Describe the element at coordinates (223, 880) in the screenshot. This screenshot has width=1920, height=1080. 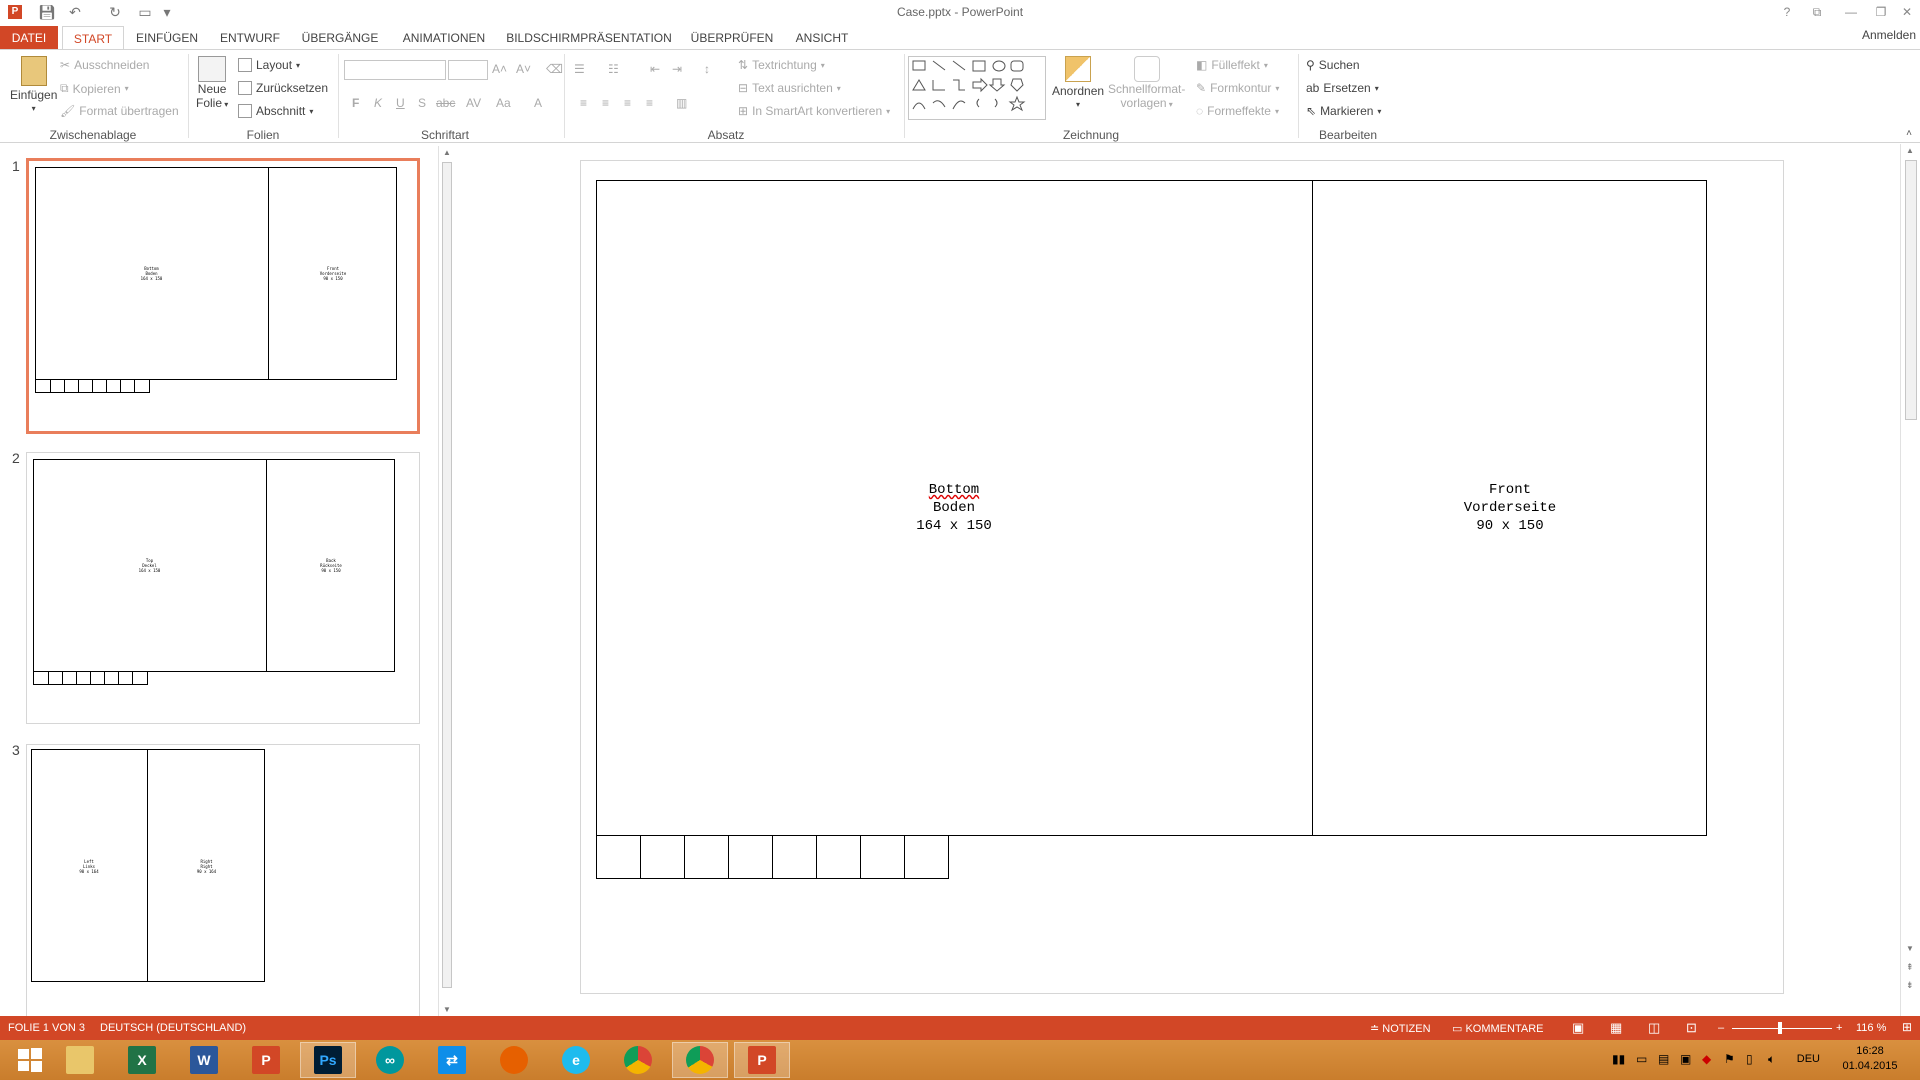
I see `slide-thumbnail-3: Left Links 90 x 164 Right Right 90 x 164` at that location.